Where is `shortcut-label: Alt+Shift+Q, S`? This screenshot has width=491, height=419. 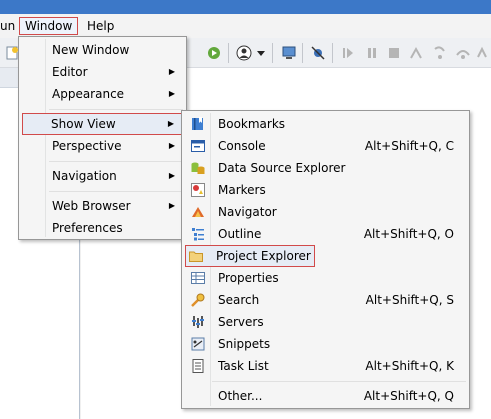 shortcut-label: Alt+Shift+Q, S is located at coordinates (409, 300).